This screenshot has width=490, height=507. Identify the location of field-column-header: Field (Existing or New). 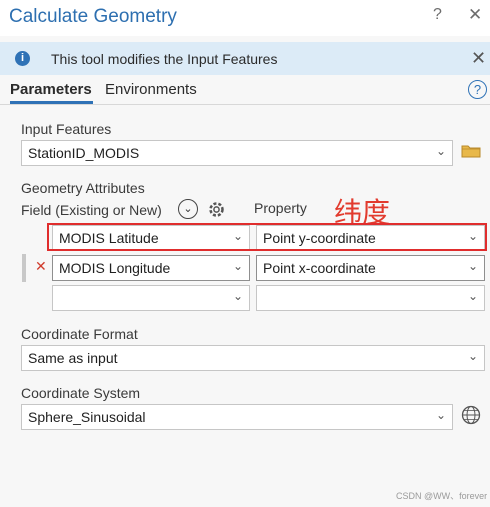
(91, 210).